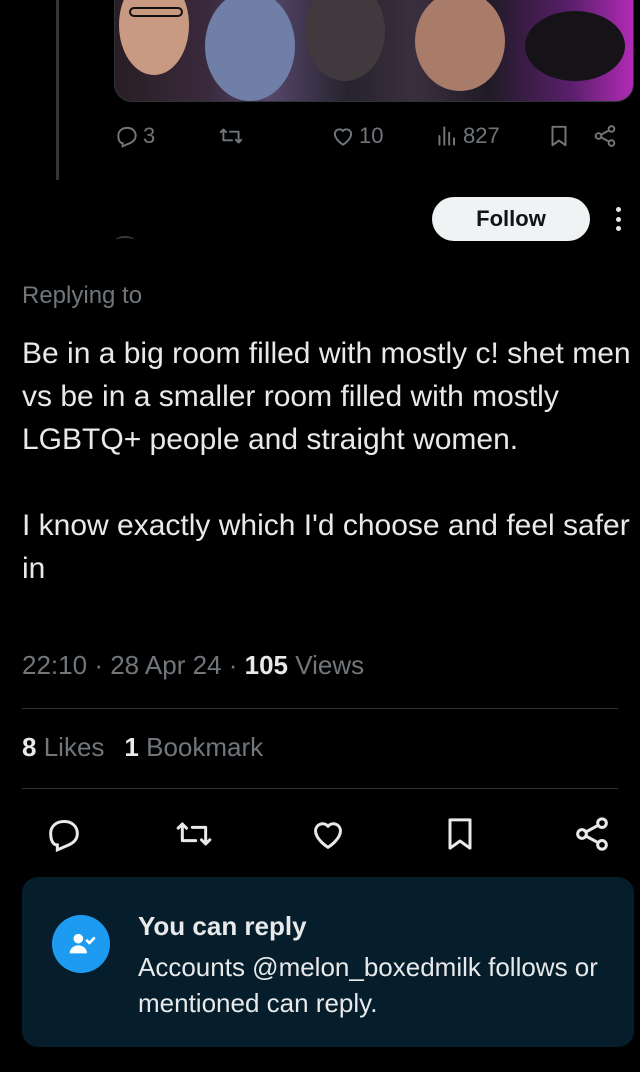 This screenshot has height=1072, width=640. I want to click on views-count: 105, so click(266, 665).